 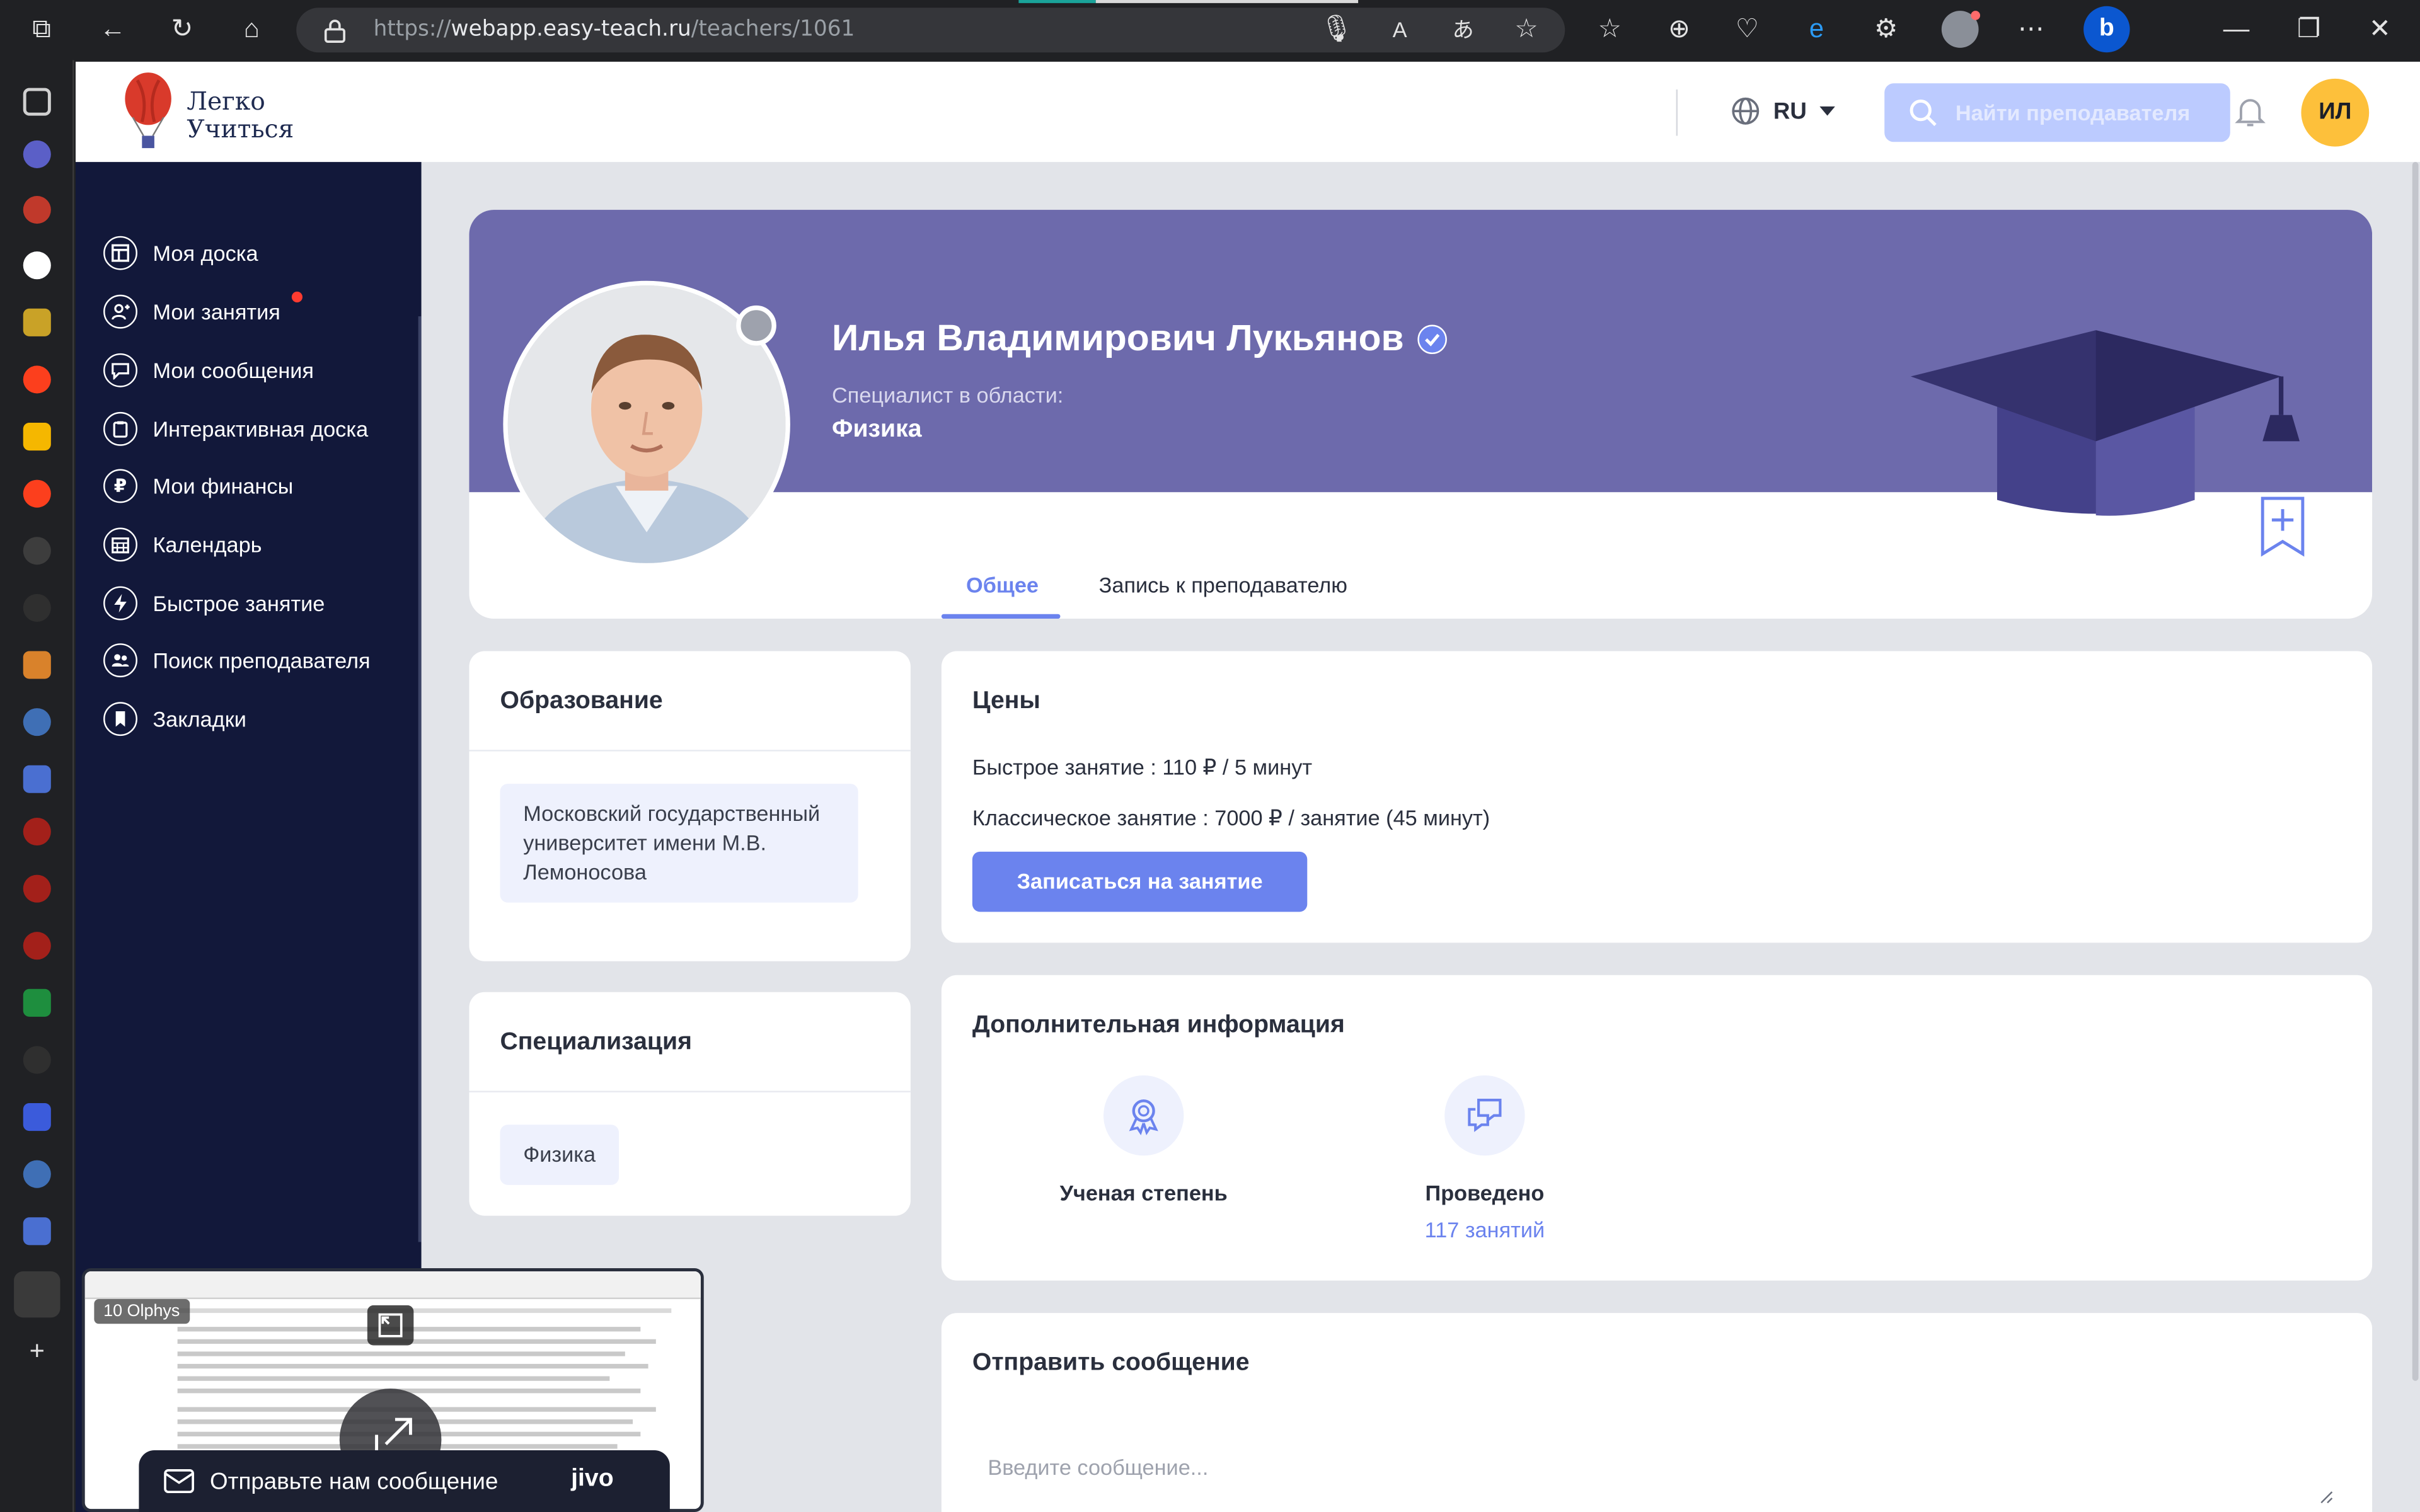 I want to click on jivo-logo: jivo, so click(x=592, y=1478).